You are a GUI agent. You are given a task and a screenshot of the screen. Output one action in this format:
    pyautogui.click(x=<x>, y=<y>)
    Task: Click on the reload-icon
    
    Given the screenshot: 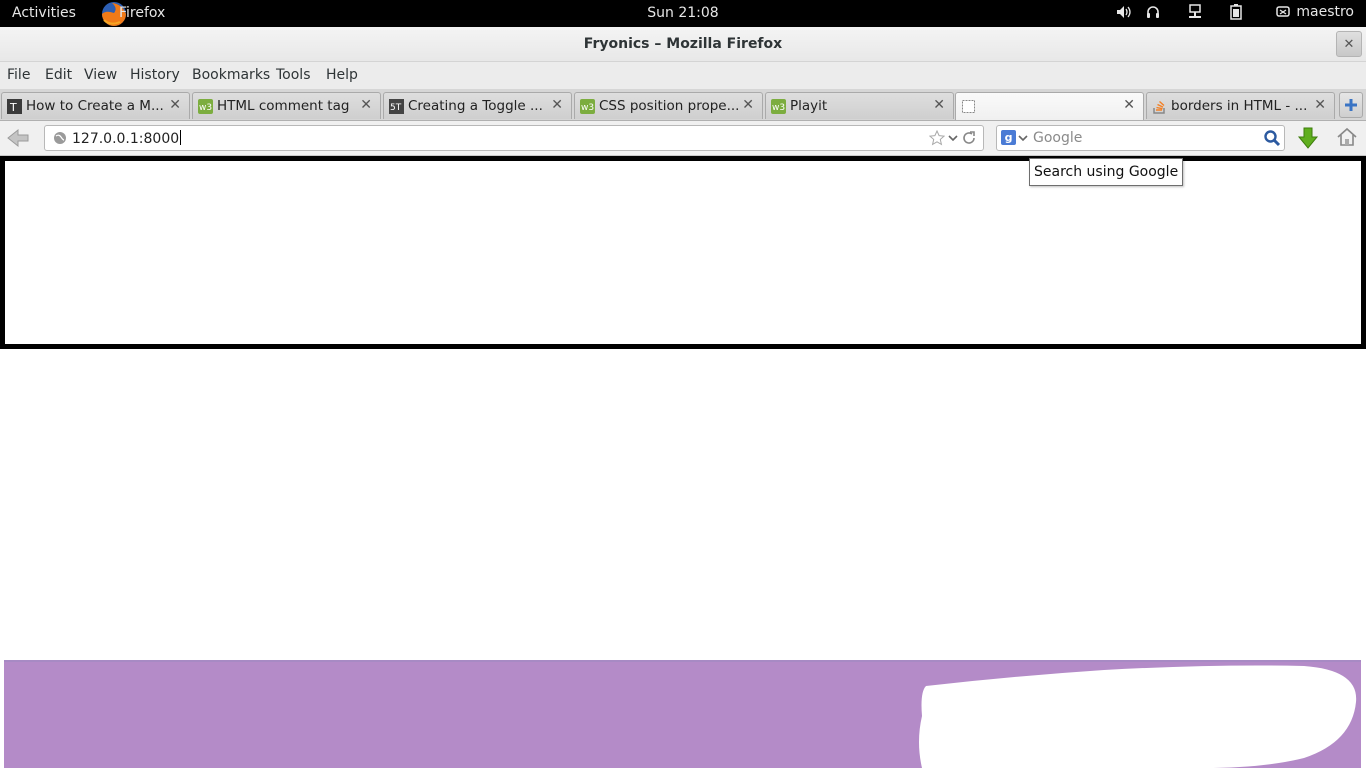 What is the action you would take?
    pyautogui.click(x=969, y=138)
    